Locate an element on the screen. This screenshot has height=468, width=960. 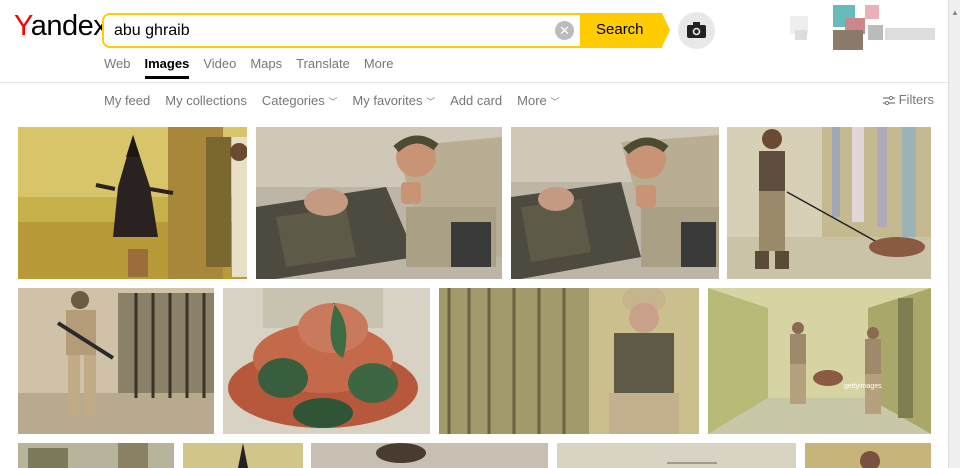
search-button: Search is located at coordinates (625, 30).